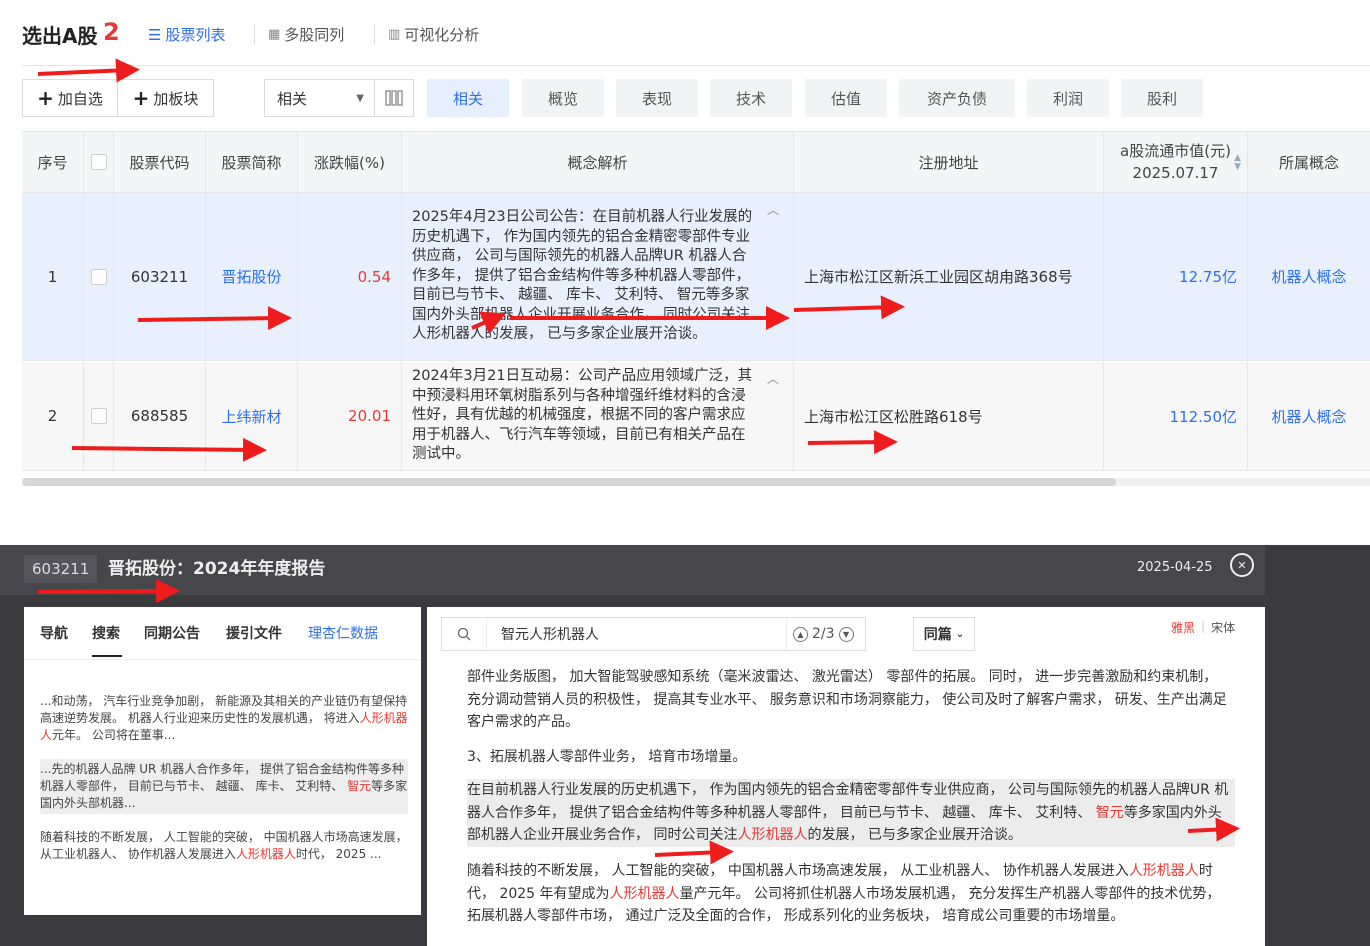 This screenshot has width=1370, height=946. Describe the element at coordinates (800, 634) in the screenshot. I see `prev-match-icon: ▲` at that location.